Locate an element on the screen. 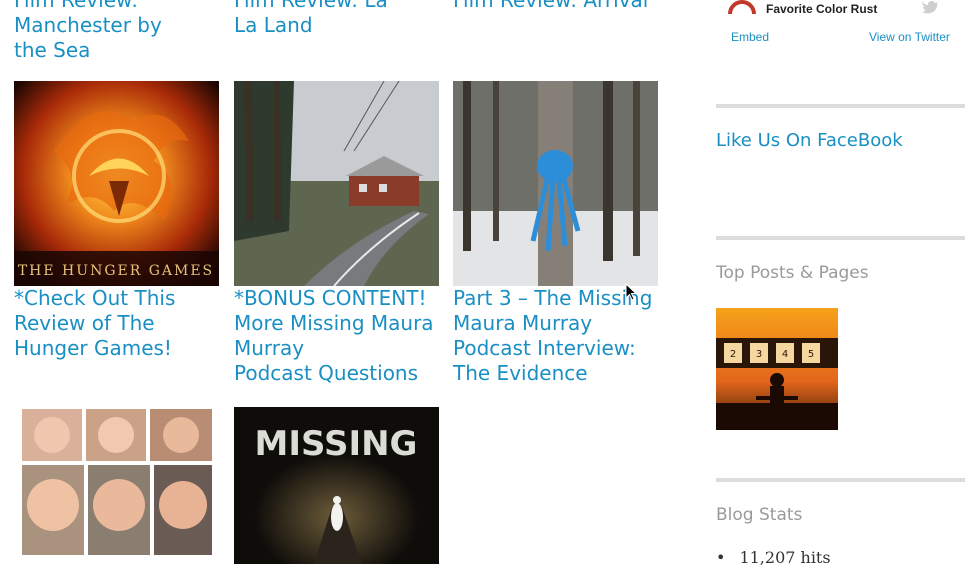 The height and width of the screenshot is (567, 971). missing-logo-text: MISSING is located at coordinates (336, 444).